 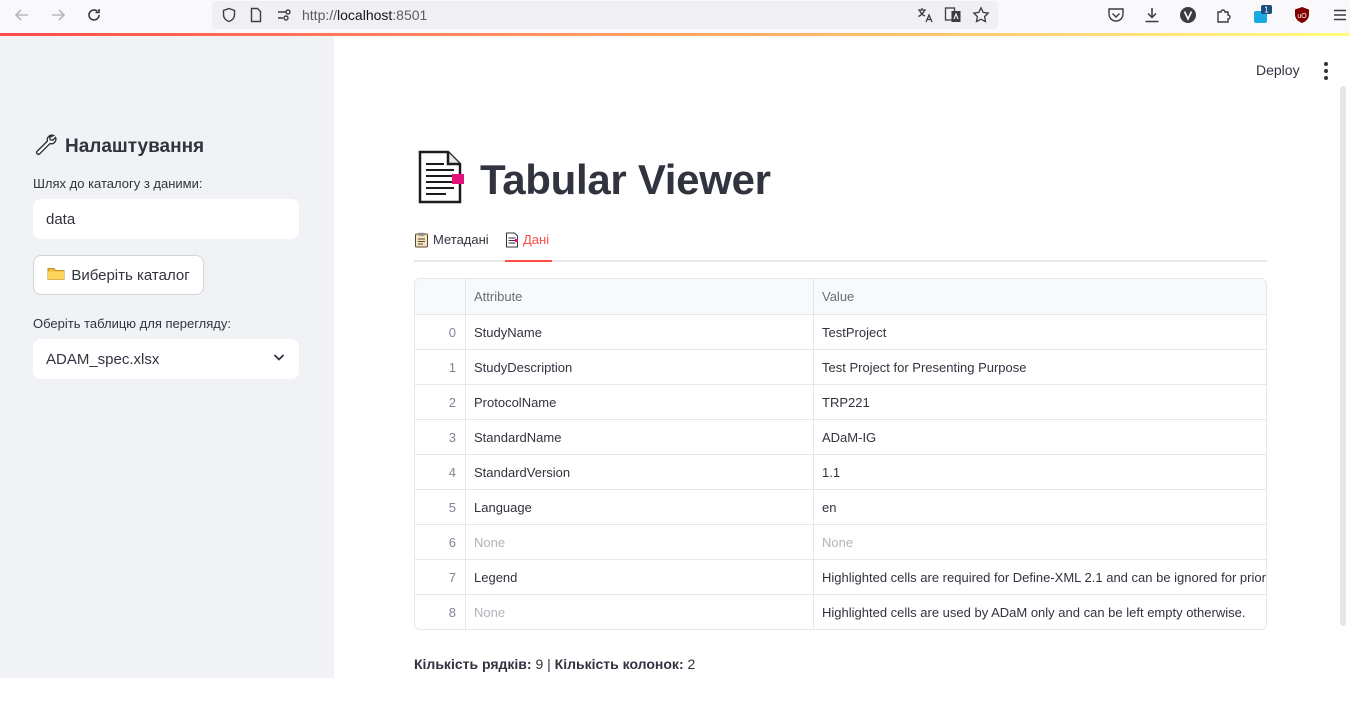 I want to click on shield-icon, so click(x=229, y=15).